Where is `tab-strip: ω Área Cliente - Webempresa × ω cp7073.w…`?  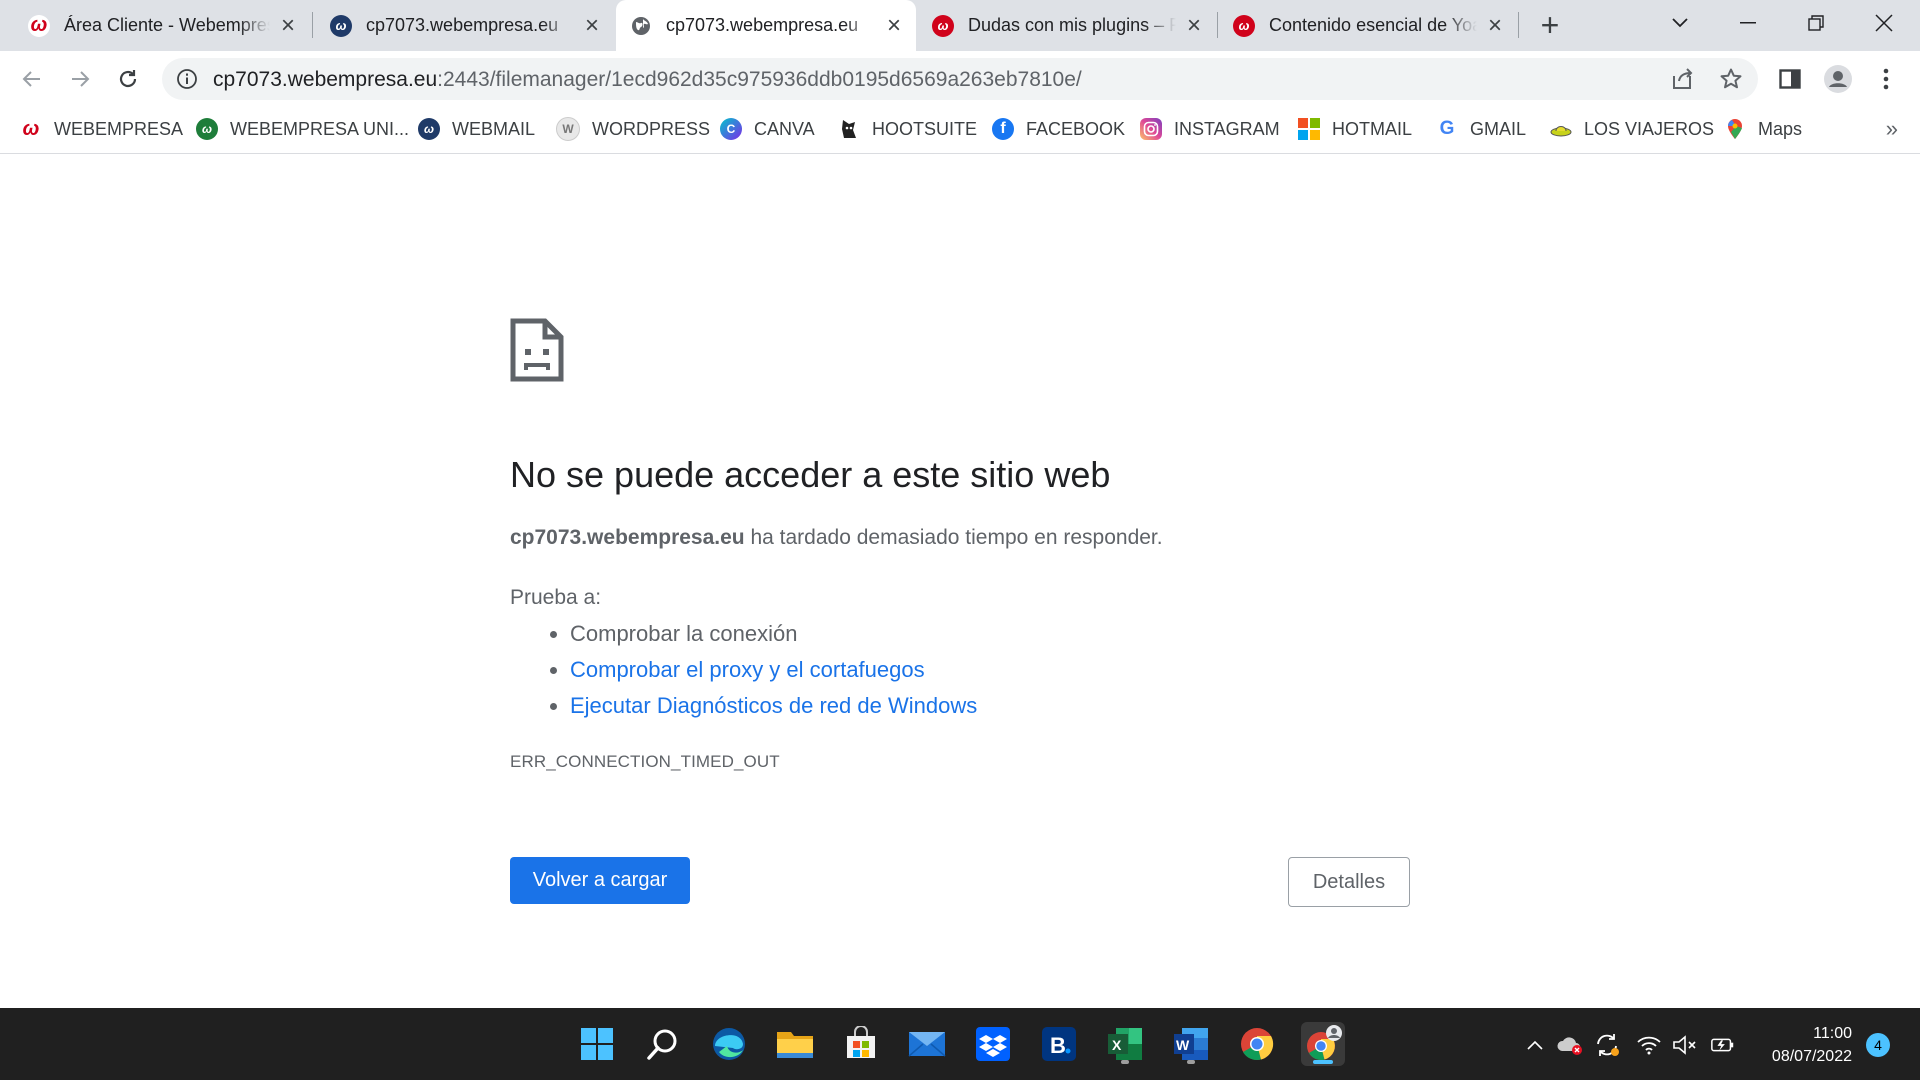 tab-strip: ω Área Cliente - Webempresa × ω cp7073.w… is located at coordinates (960, 25).